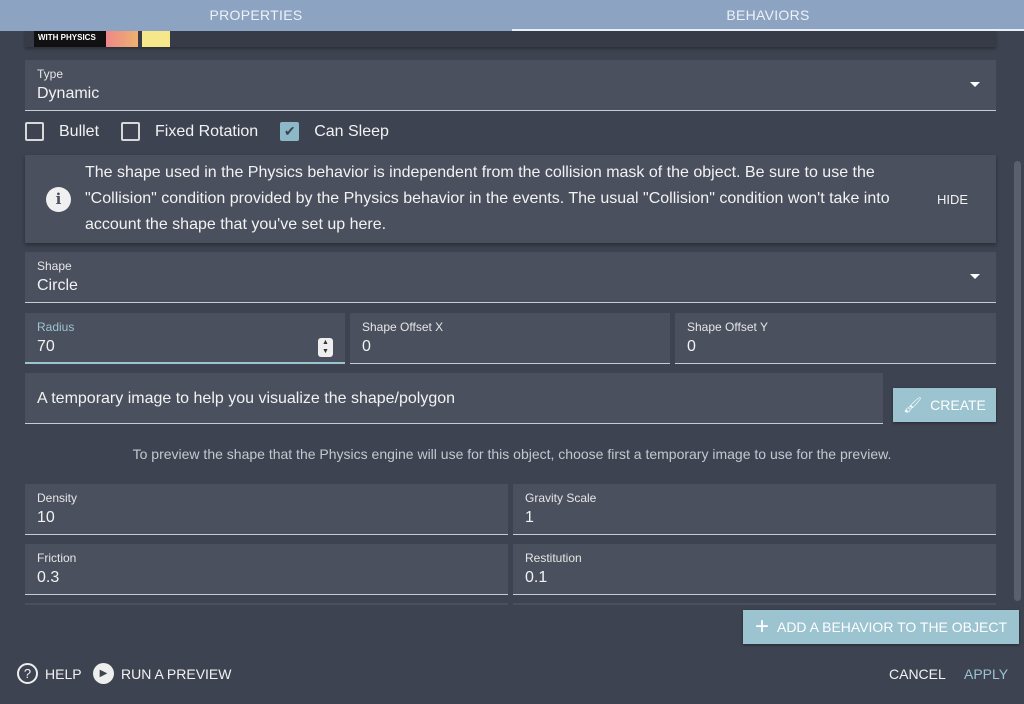 This screenshot has height=704, width=1024. I want to click on can-sleep-checkbox: ✔ Can Sleep, so click(334, 131).